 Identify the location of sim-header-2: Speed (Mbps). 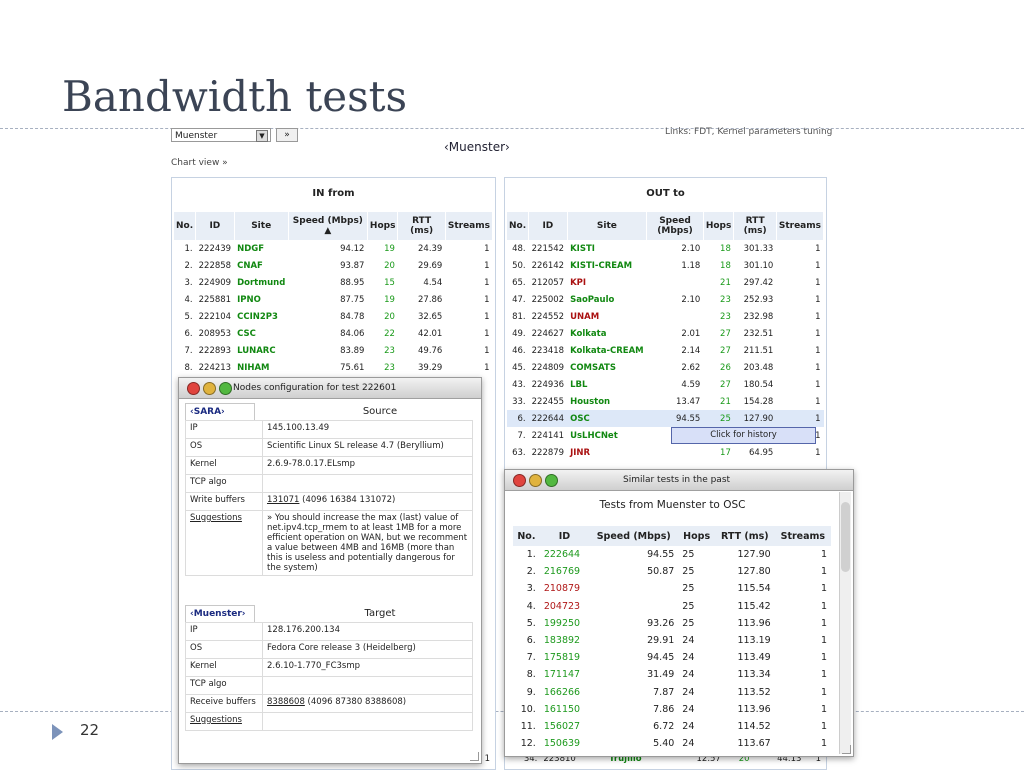
(634, 536).